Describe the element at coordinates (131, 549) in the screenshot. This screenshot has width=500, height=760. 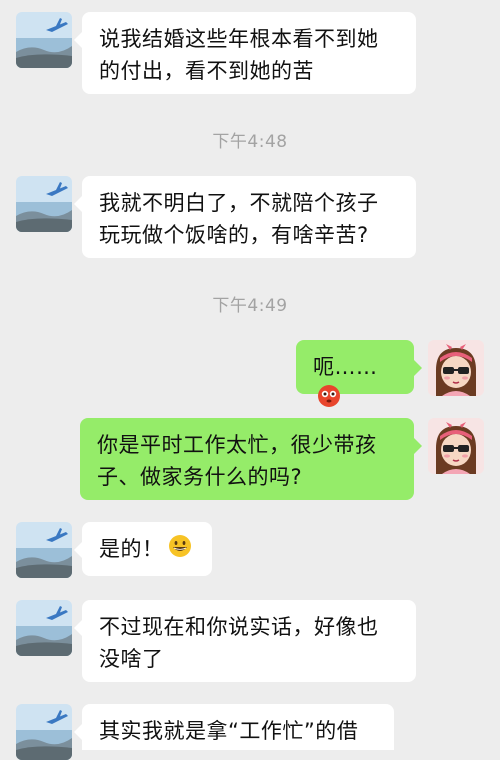
I see `message-text: 是的！` at that location.